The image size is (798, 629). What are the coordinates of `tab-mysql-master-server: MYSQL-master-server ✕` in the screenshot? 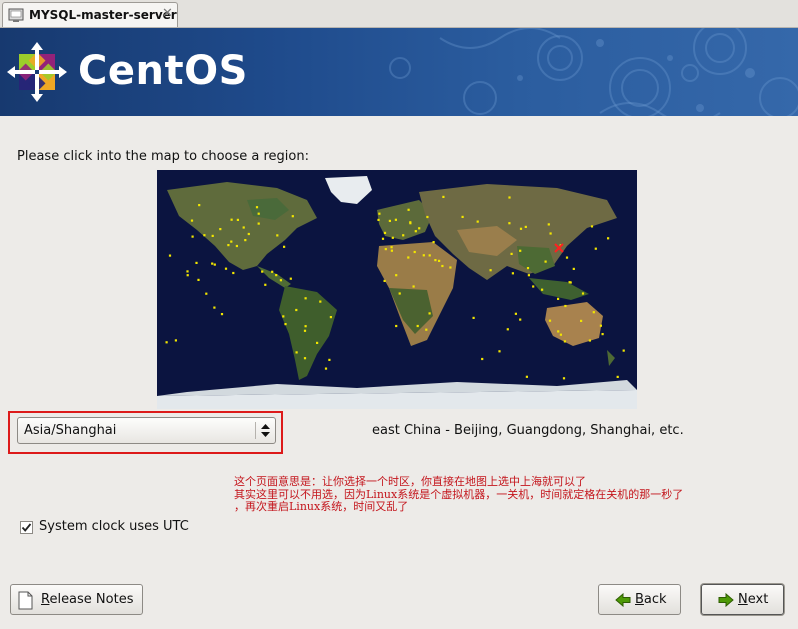 It's located at (90, 14).